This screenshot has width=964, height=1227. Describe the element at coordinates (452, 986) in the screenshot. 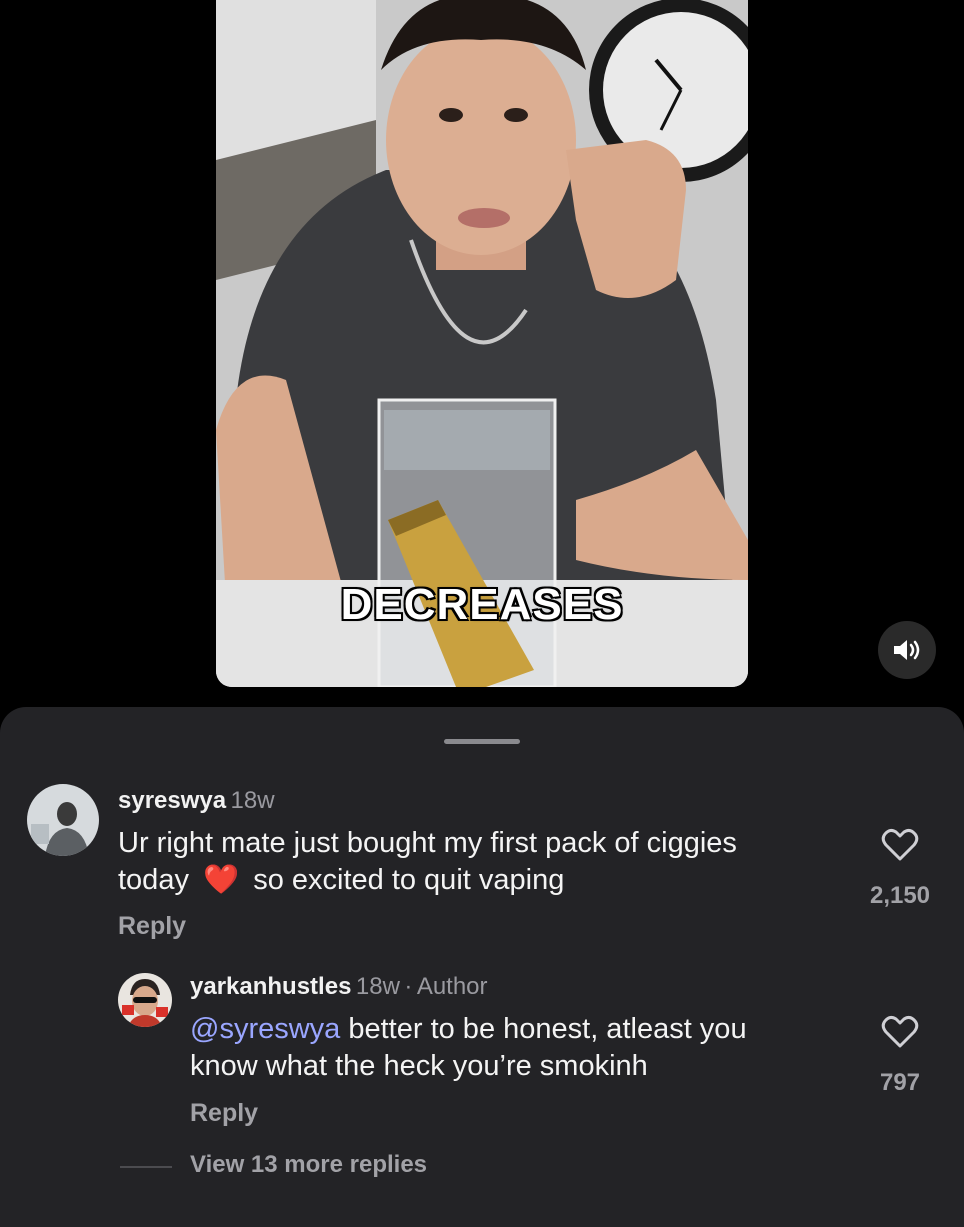

I see `author-badge: Author` at that location.